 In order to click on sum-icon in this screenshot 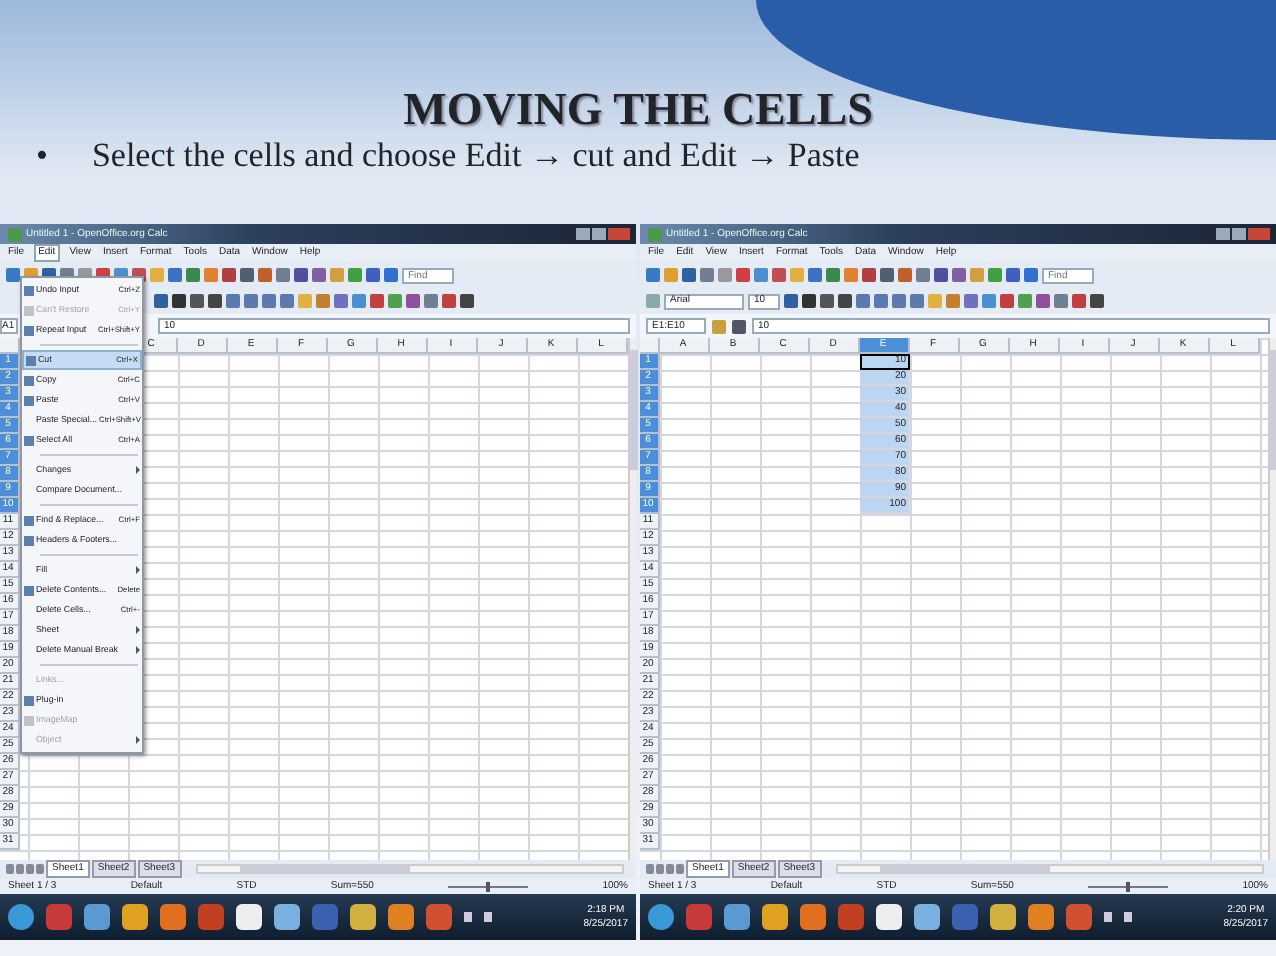, I will do `click(739, 326)`.